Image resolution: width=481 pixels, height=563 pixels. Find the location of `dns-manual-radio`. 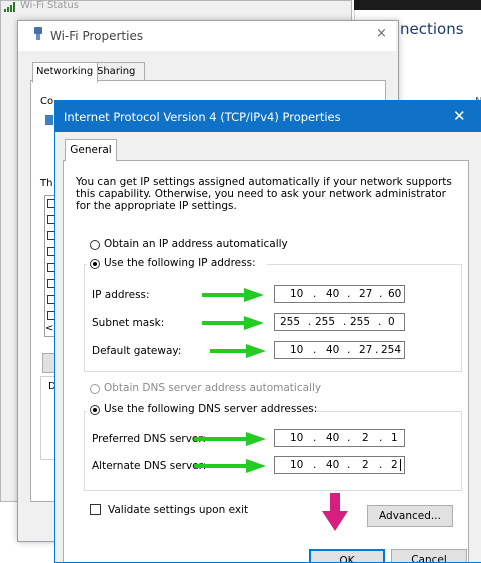

dns-manual-radio is located at coordinates (95, 410).